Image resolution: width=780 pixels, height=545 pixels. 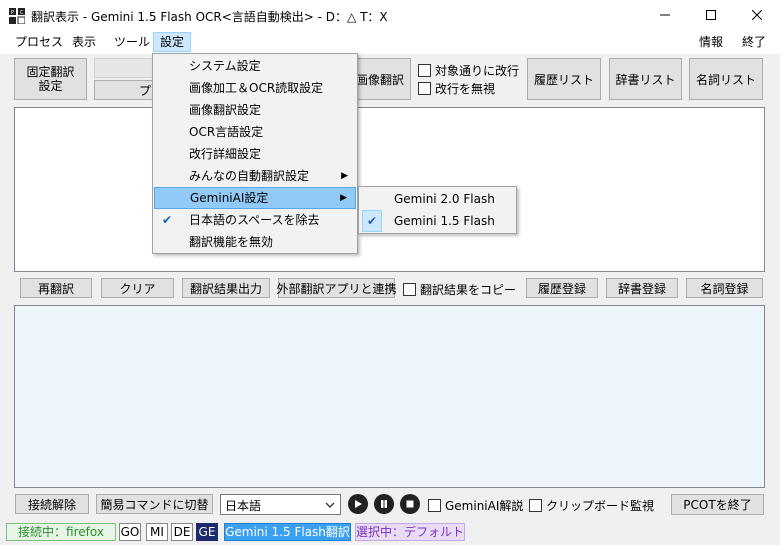 I want to click on menu-exit: 終了, so click(x=754, y=42).